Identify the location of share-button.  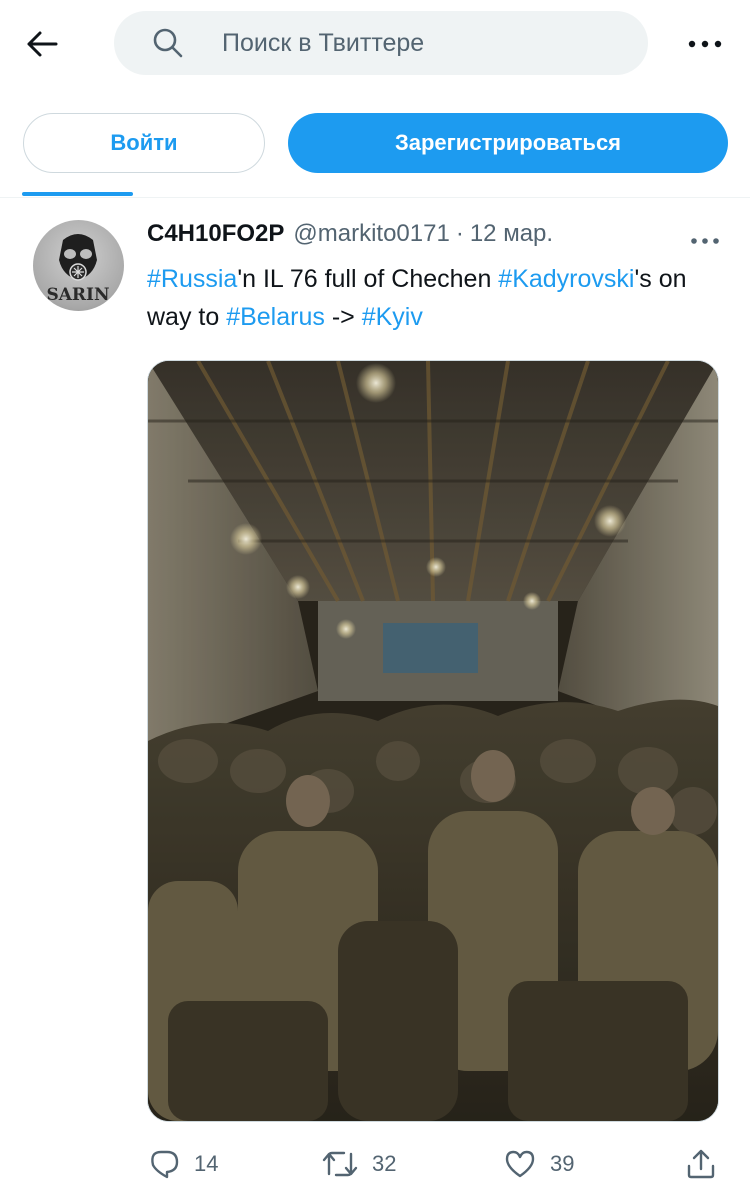
(701, 1164).